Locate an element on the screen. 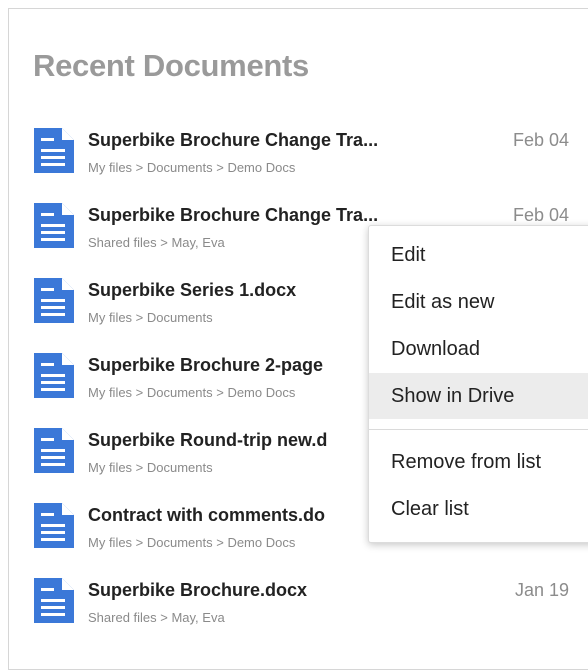 Image resolution: width=588 pixels, height=670 pixels. document-name: Superbike Brochure.docx is located at coordinates (198, 590).